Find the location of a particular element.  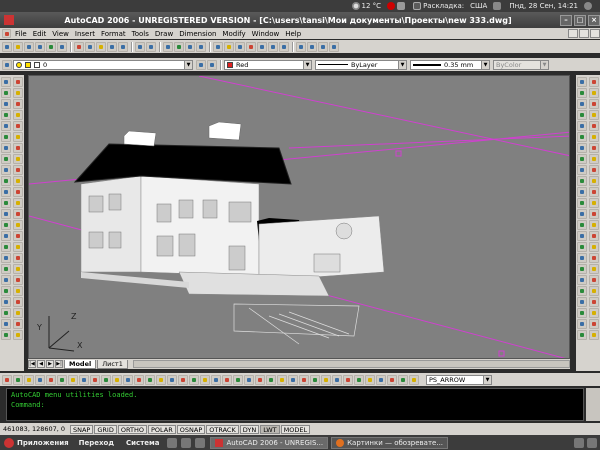

tool-palettes-icon is located at coordinates (240, 46).